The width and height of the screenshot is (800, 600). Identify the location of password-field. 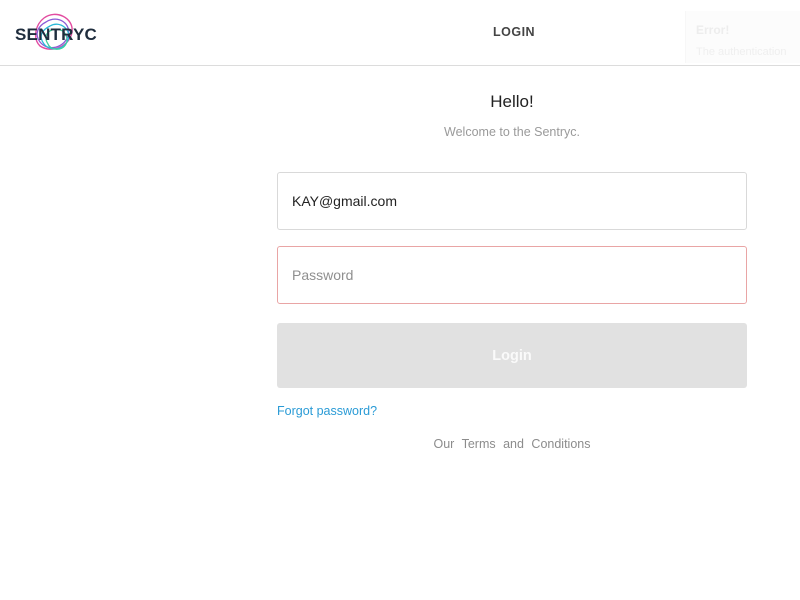
(512, 275).